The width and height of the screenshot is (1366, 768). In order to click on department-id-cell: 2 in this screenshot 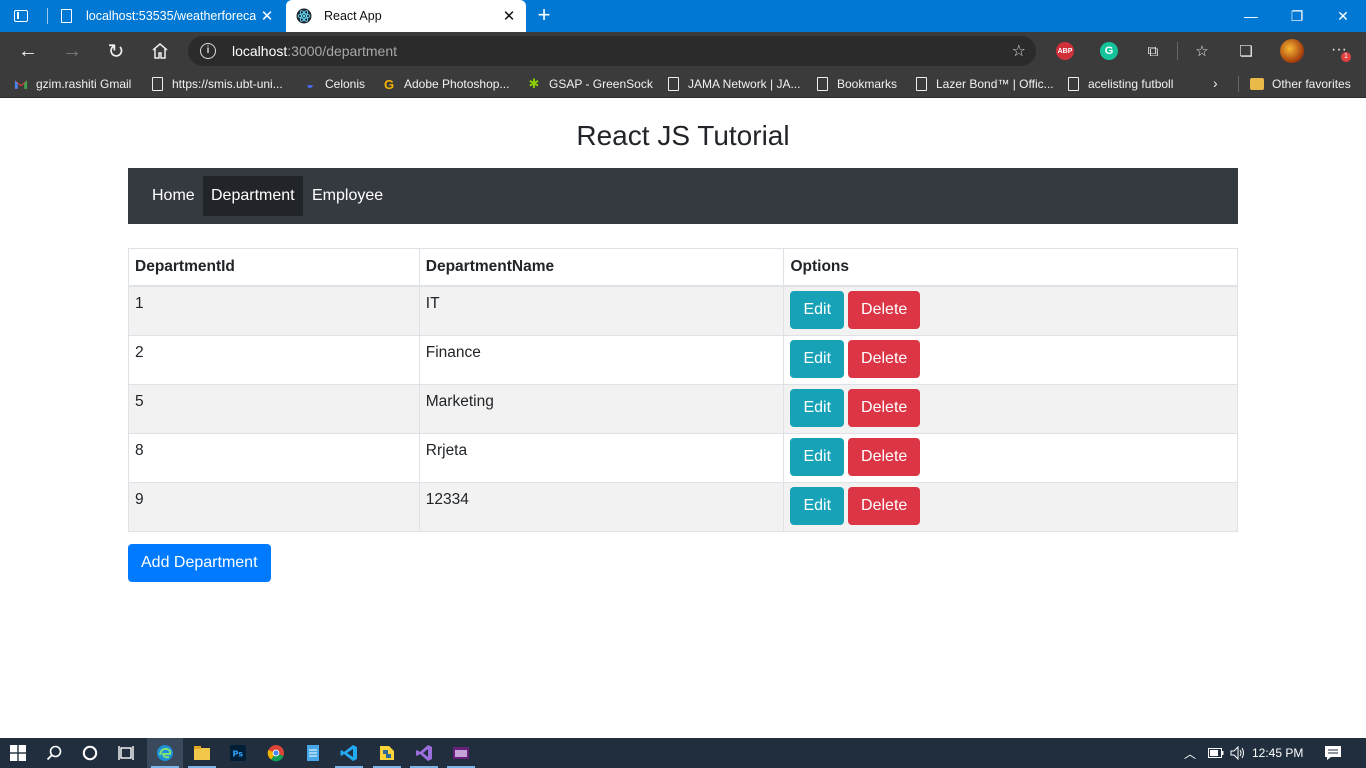, I will do `click(274, 359)`.